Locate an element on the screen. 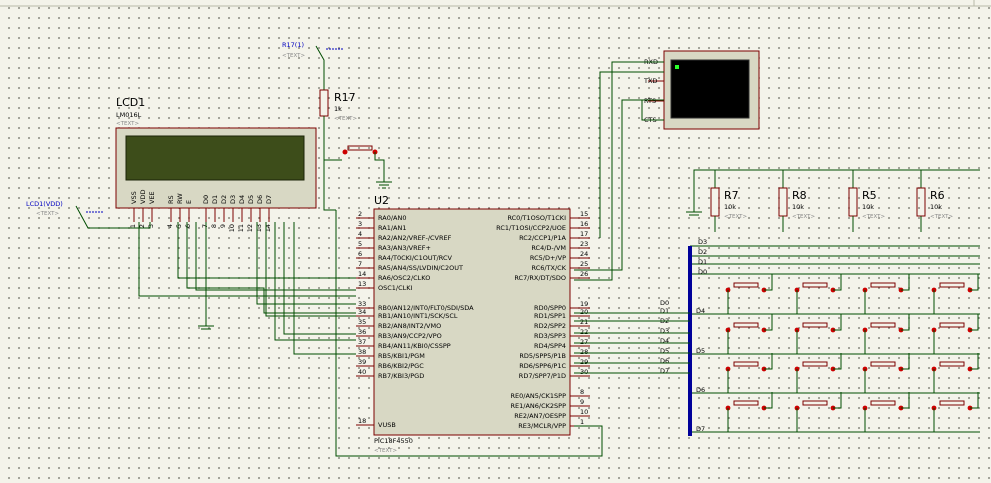 The width and height of the screenshot is (991, 483). rd-net-label: D1 is located at coordinates (664, 311).